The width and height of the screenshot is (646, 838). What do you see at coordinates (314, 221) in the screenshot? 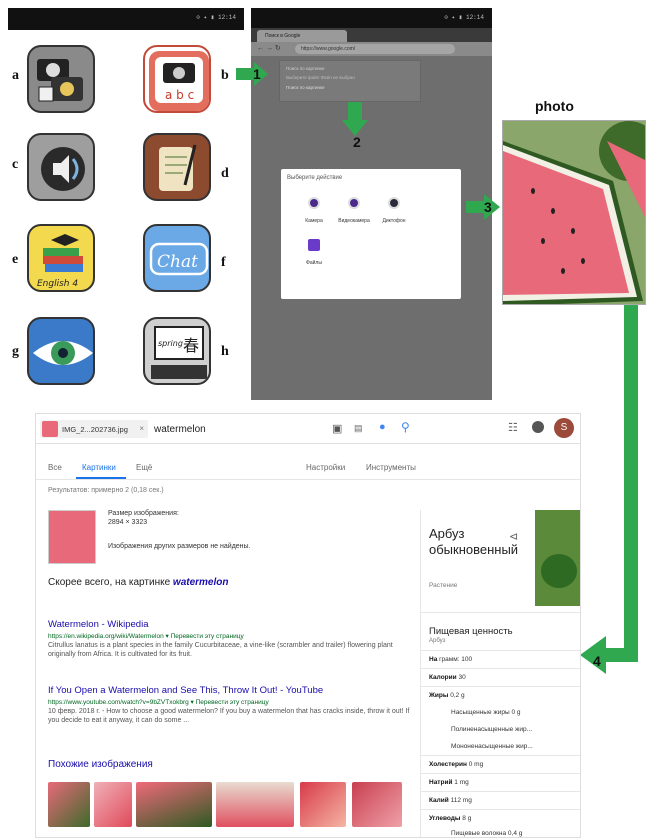
I see `camera-option-label: Камера` at bounding box center [314, 221].